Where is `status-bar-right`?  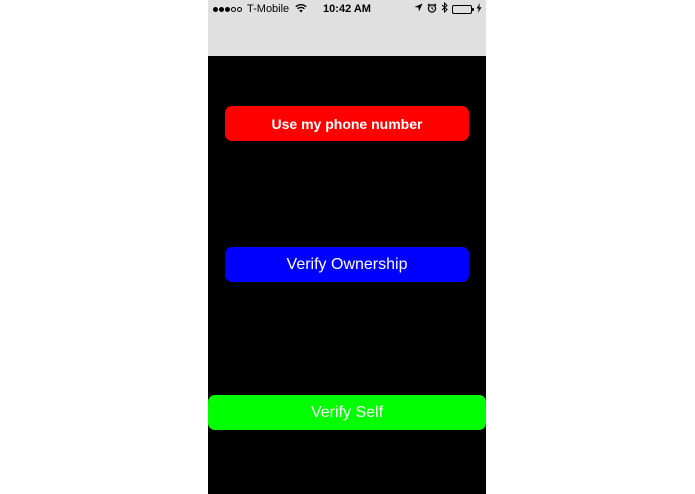 status-bar-right is located at coordinates (448, 8).